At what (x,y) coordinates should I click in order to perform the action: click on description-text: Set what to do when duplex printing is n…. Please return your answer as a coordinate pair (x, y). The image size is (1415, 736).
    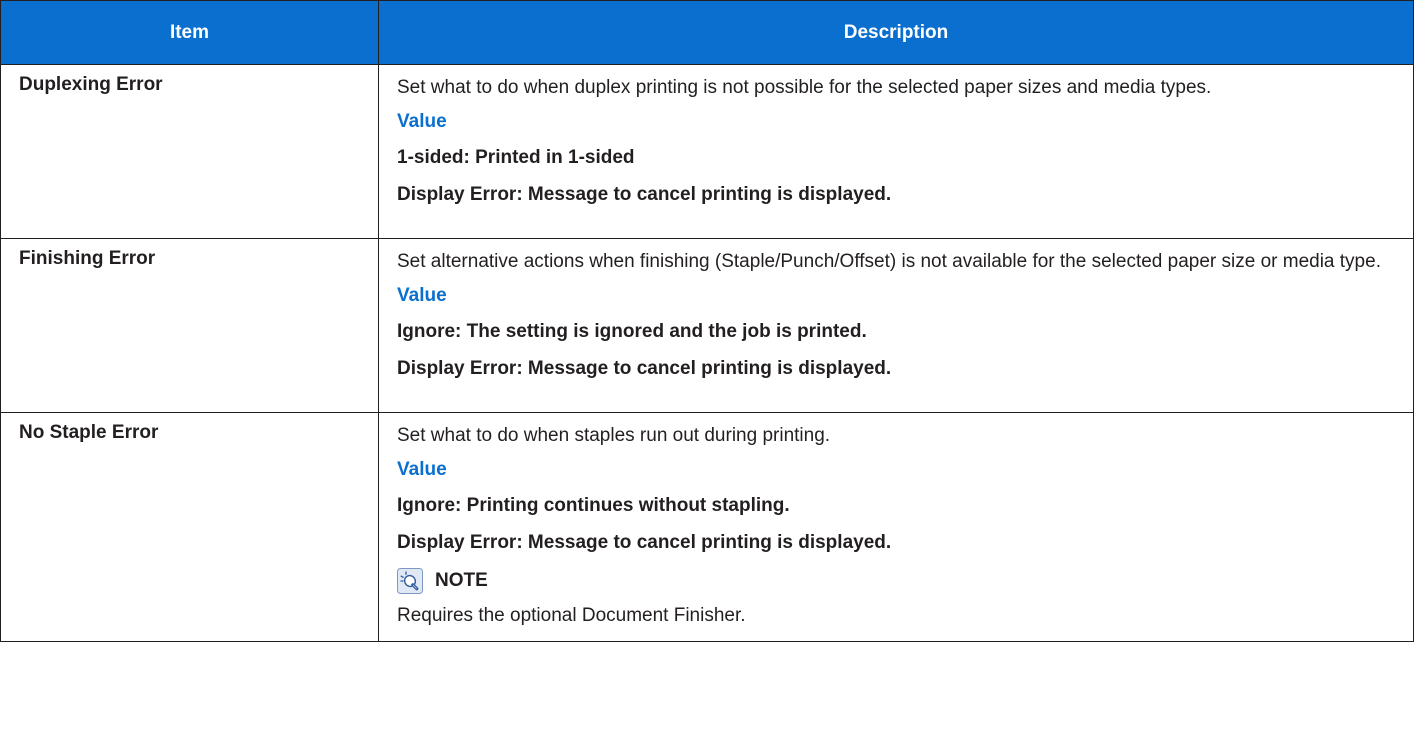
    Looking at the image, I should click on (804, 87).